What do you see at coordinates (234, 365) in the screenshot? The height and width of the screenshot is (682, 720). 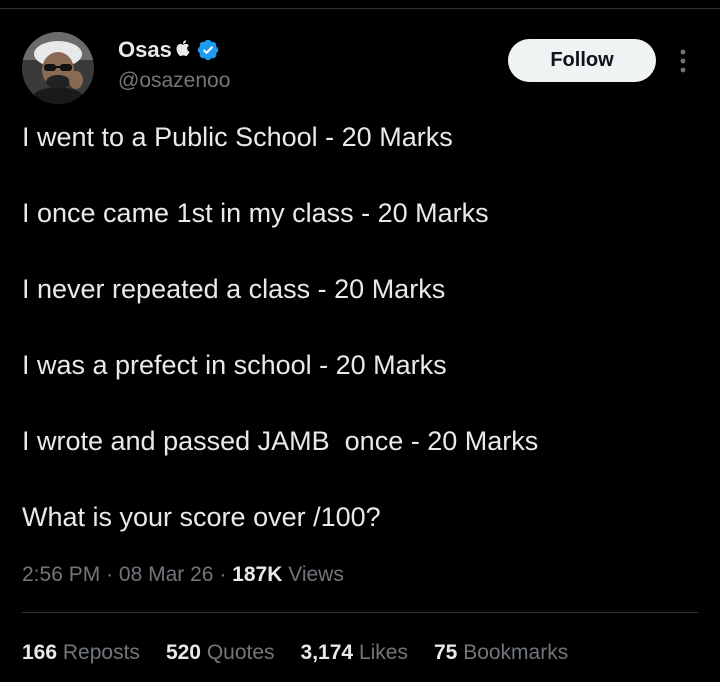 I see `tweet-text-line: I was a prefect in school - 20 Marks` at bounding box center [234, 365].